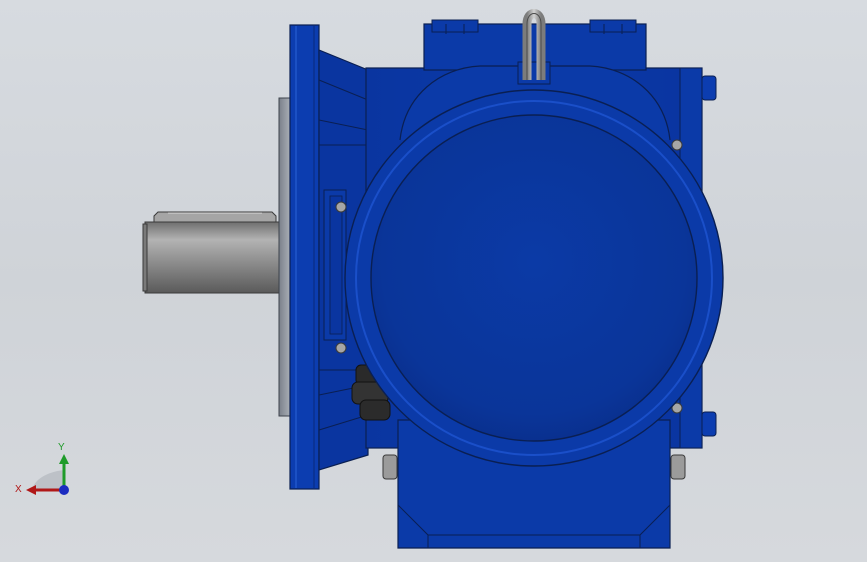 This screenshot has width=867, height=562. Describe the element at coordinates (284, 257) in the screenshot. I see `flange-face` at that location.